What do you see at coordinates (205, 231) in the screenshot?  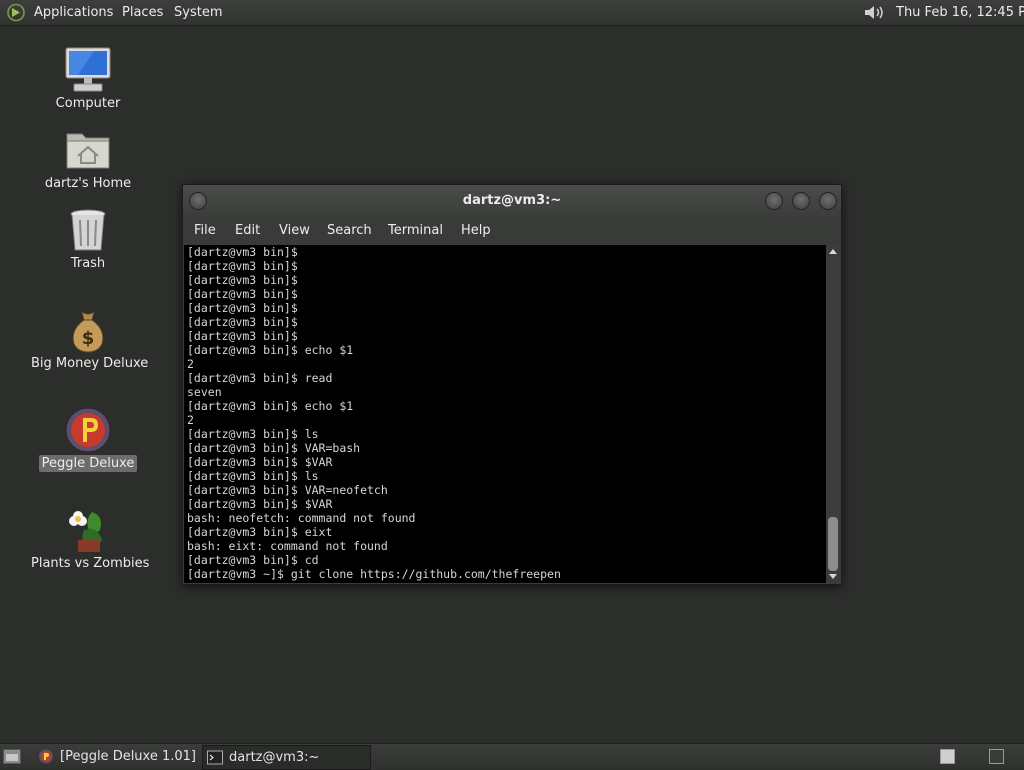 I see `menu-file: File` at bounding box center [205, 231].